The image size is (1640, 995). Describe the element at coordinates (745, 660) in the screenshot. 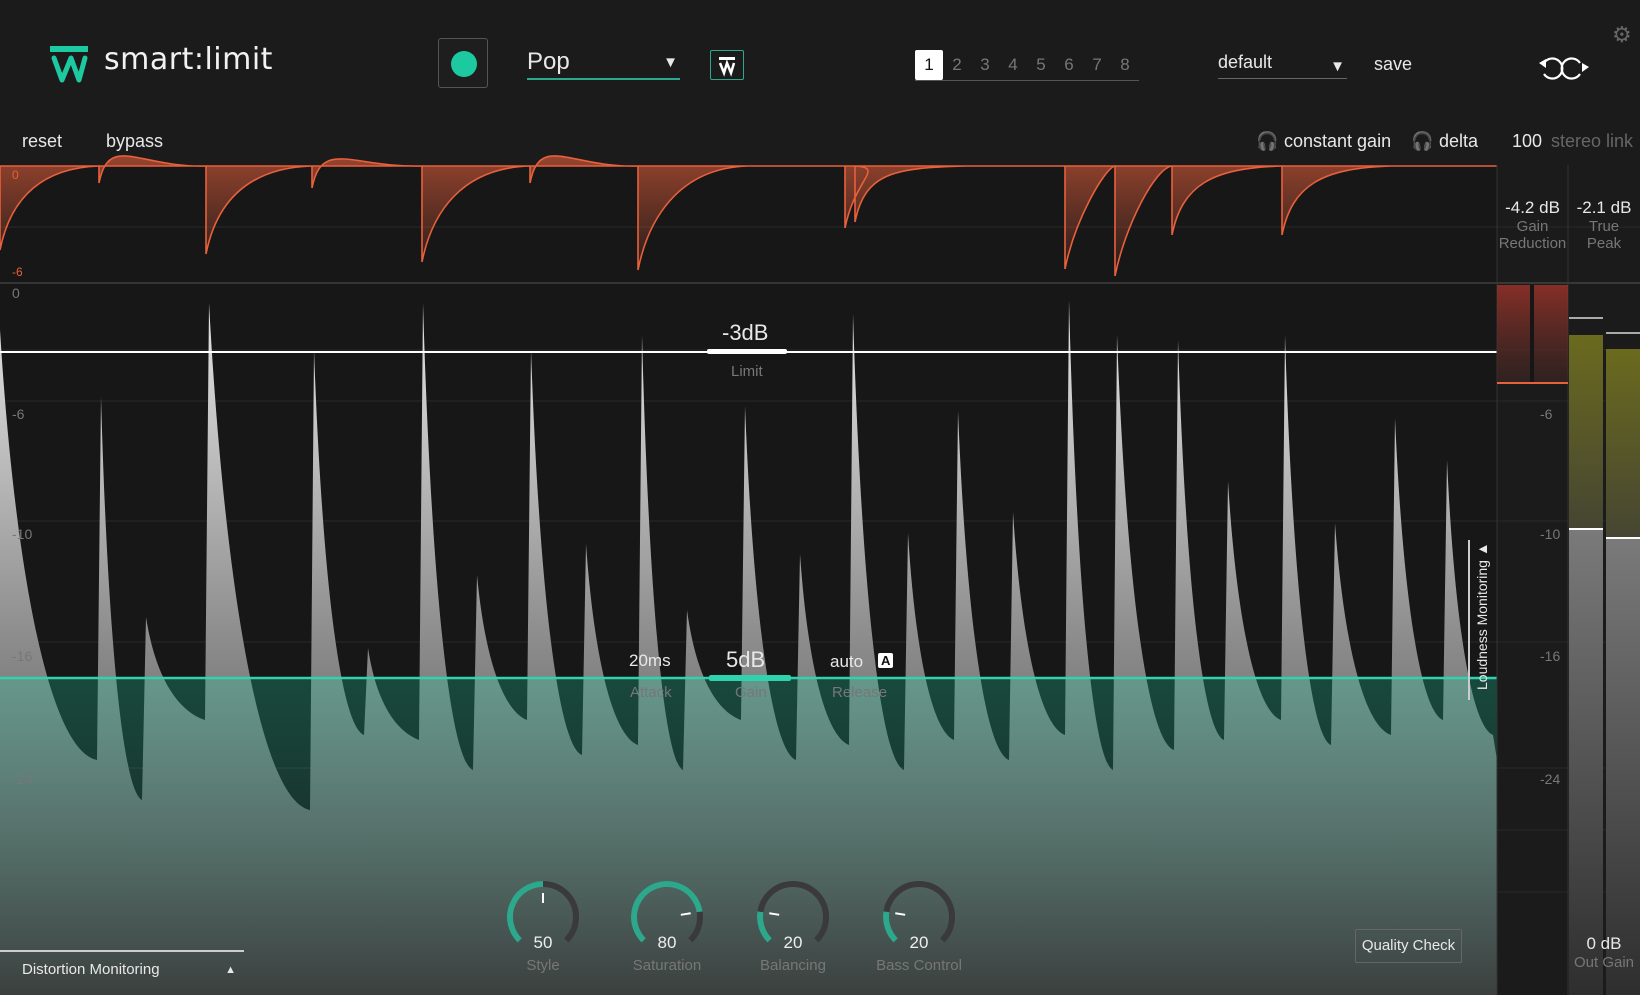

I see `gain-value: 5dB` at that location.